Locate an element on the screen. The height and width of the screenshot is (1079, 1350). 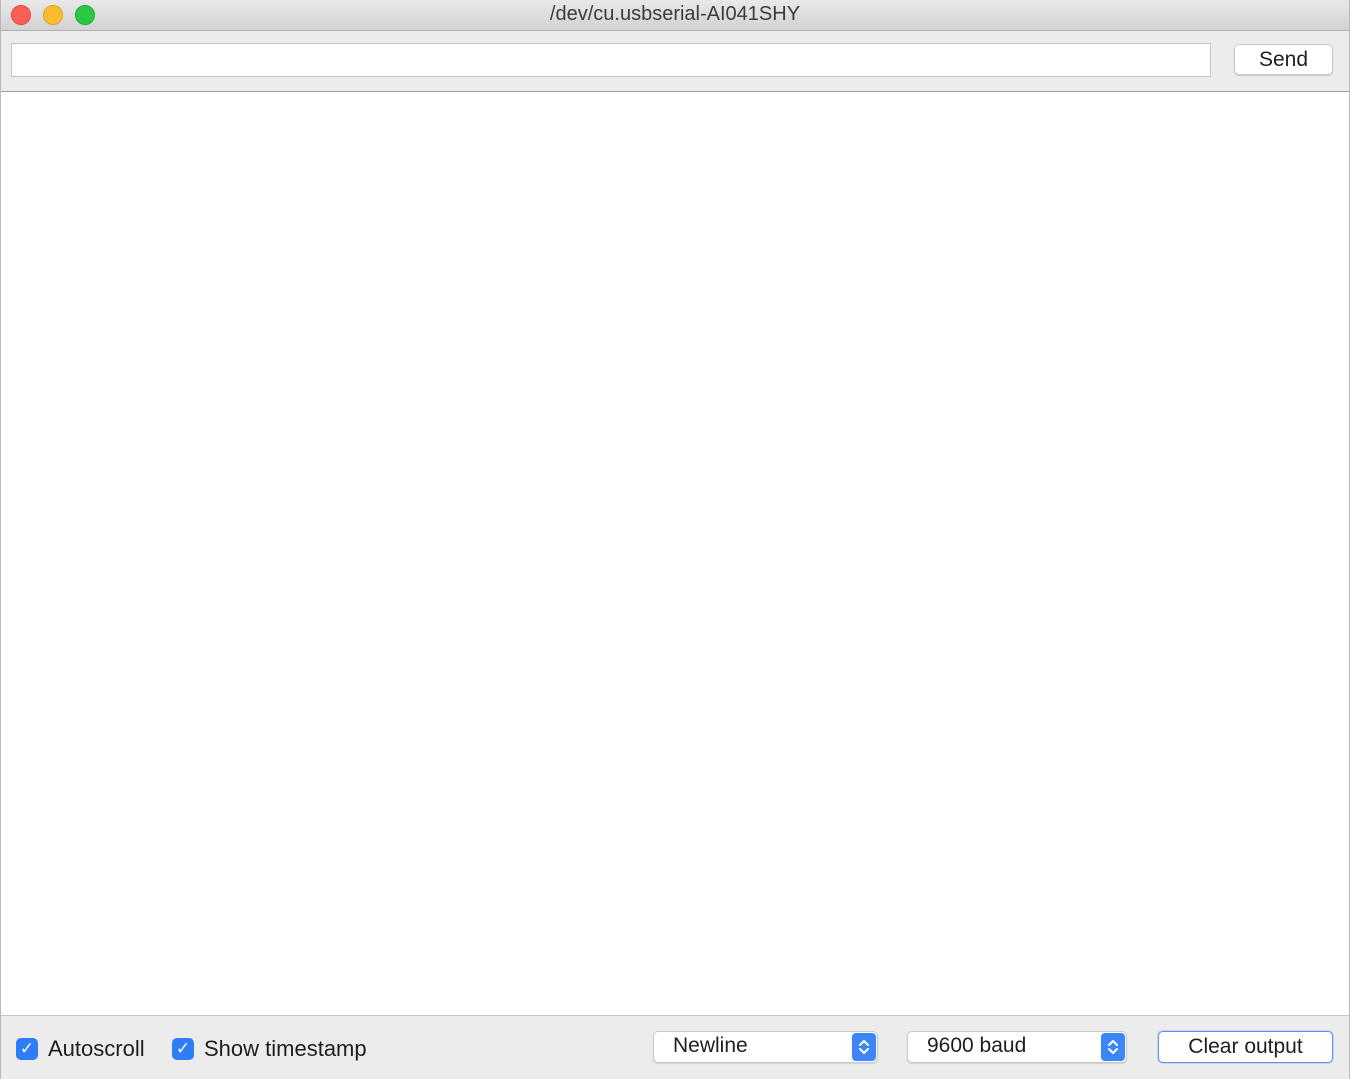
window-title: /dev/cu.usbserial-AI041SHY is located at coordinates (675, 14).